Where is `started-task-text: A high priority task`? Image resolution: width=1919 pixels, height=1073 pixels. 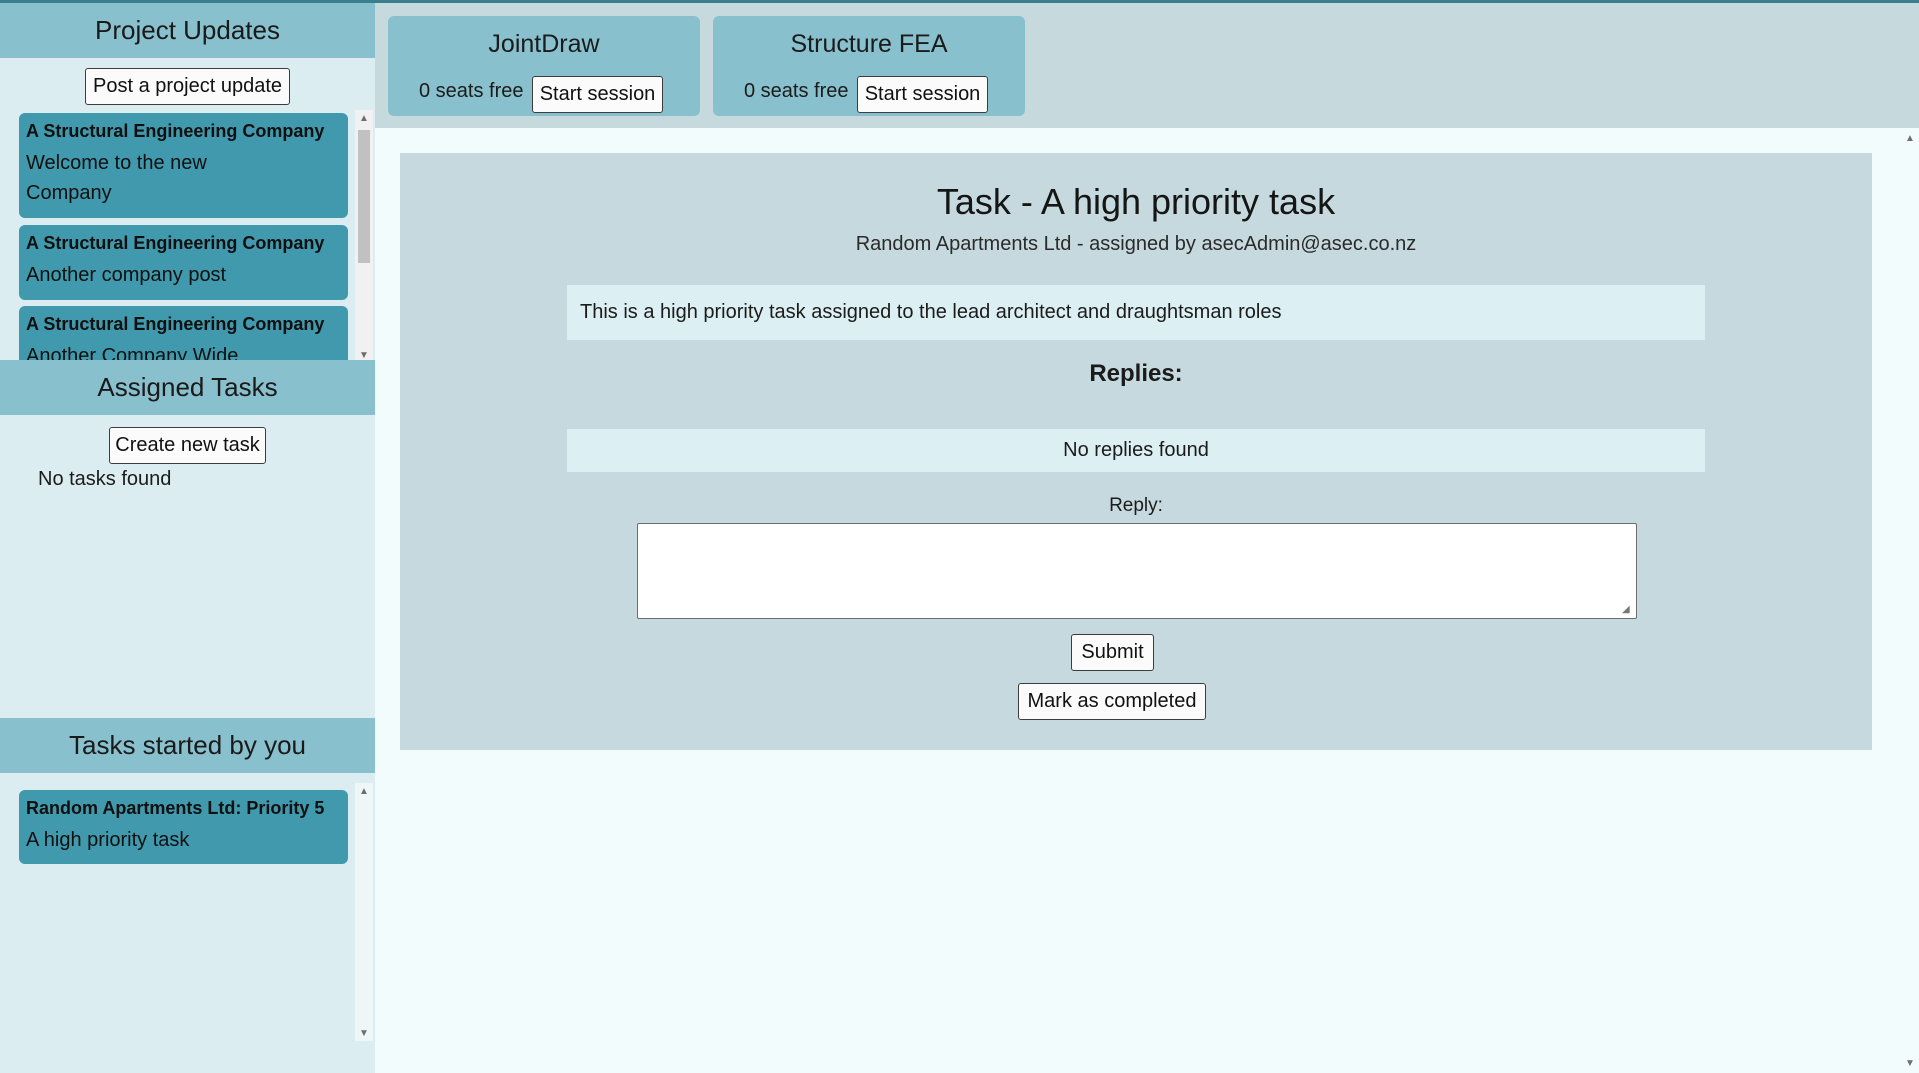 started-task-text: A high priority task is located at coordinates (108, 840).